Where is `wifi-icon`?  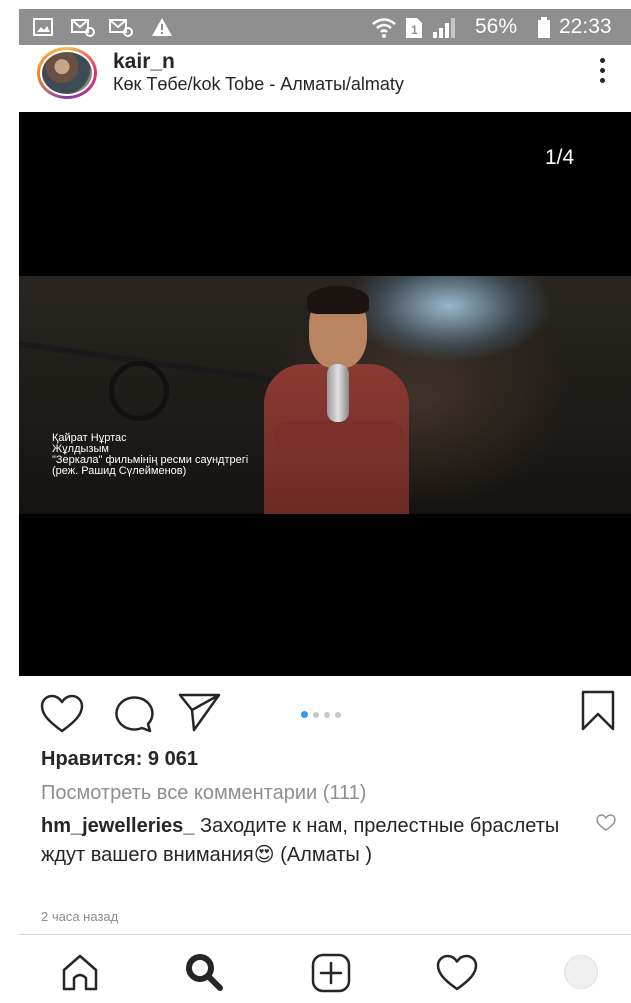
wifi-icon is located at coordinates (384, 28).